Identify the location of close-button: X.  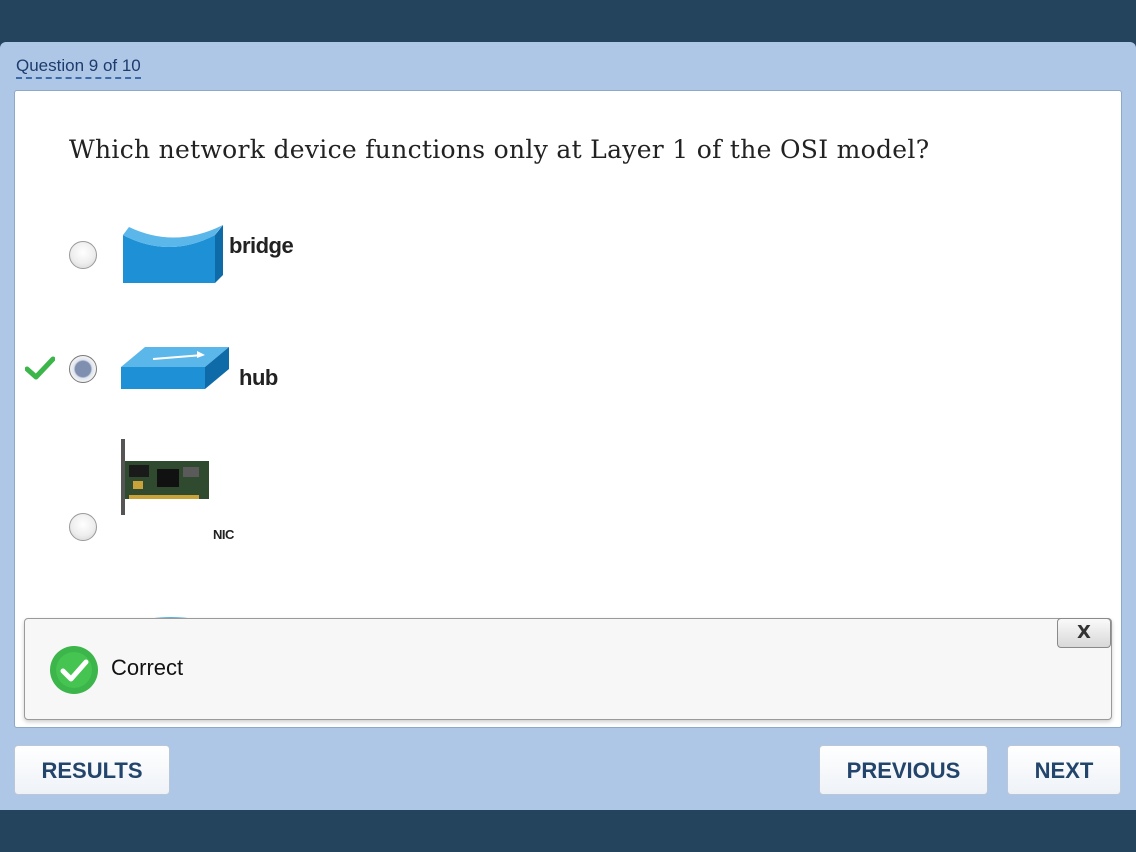
(1084, 633).